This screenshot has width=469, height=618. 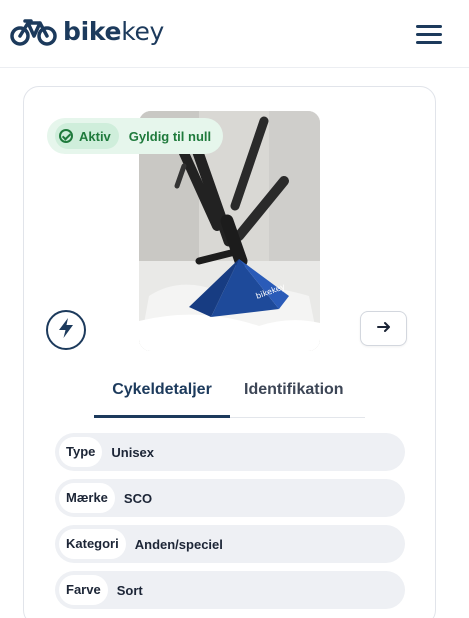 I want to click on lightning-bolt-button, so click(x=66, y=330).